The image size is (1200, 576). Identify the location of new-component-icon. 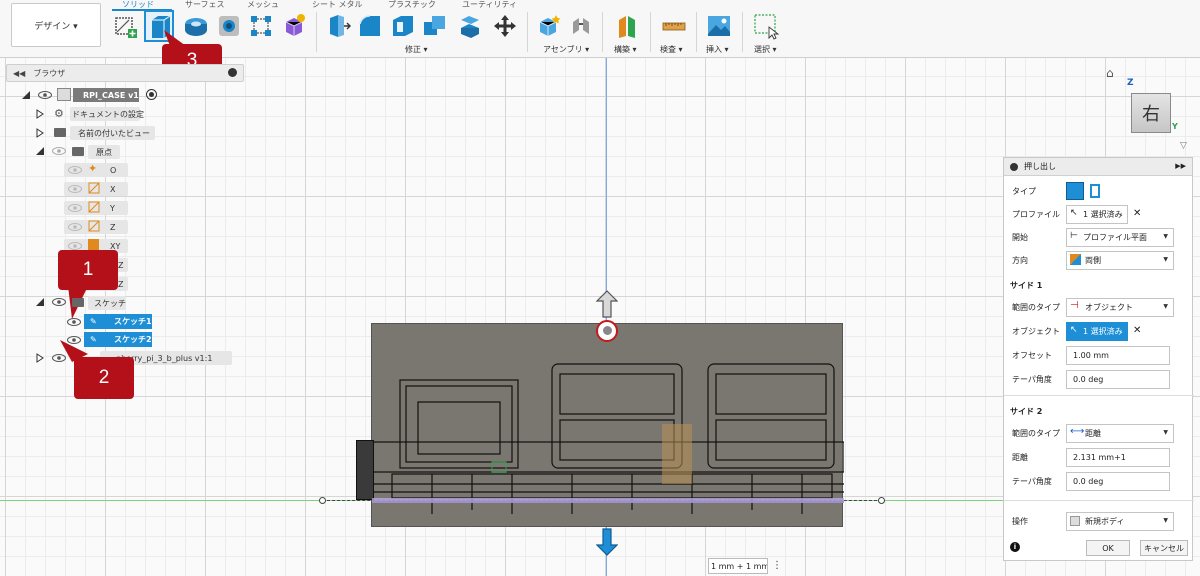
(549, 26).